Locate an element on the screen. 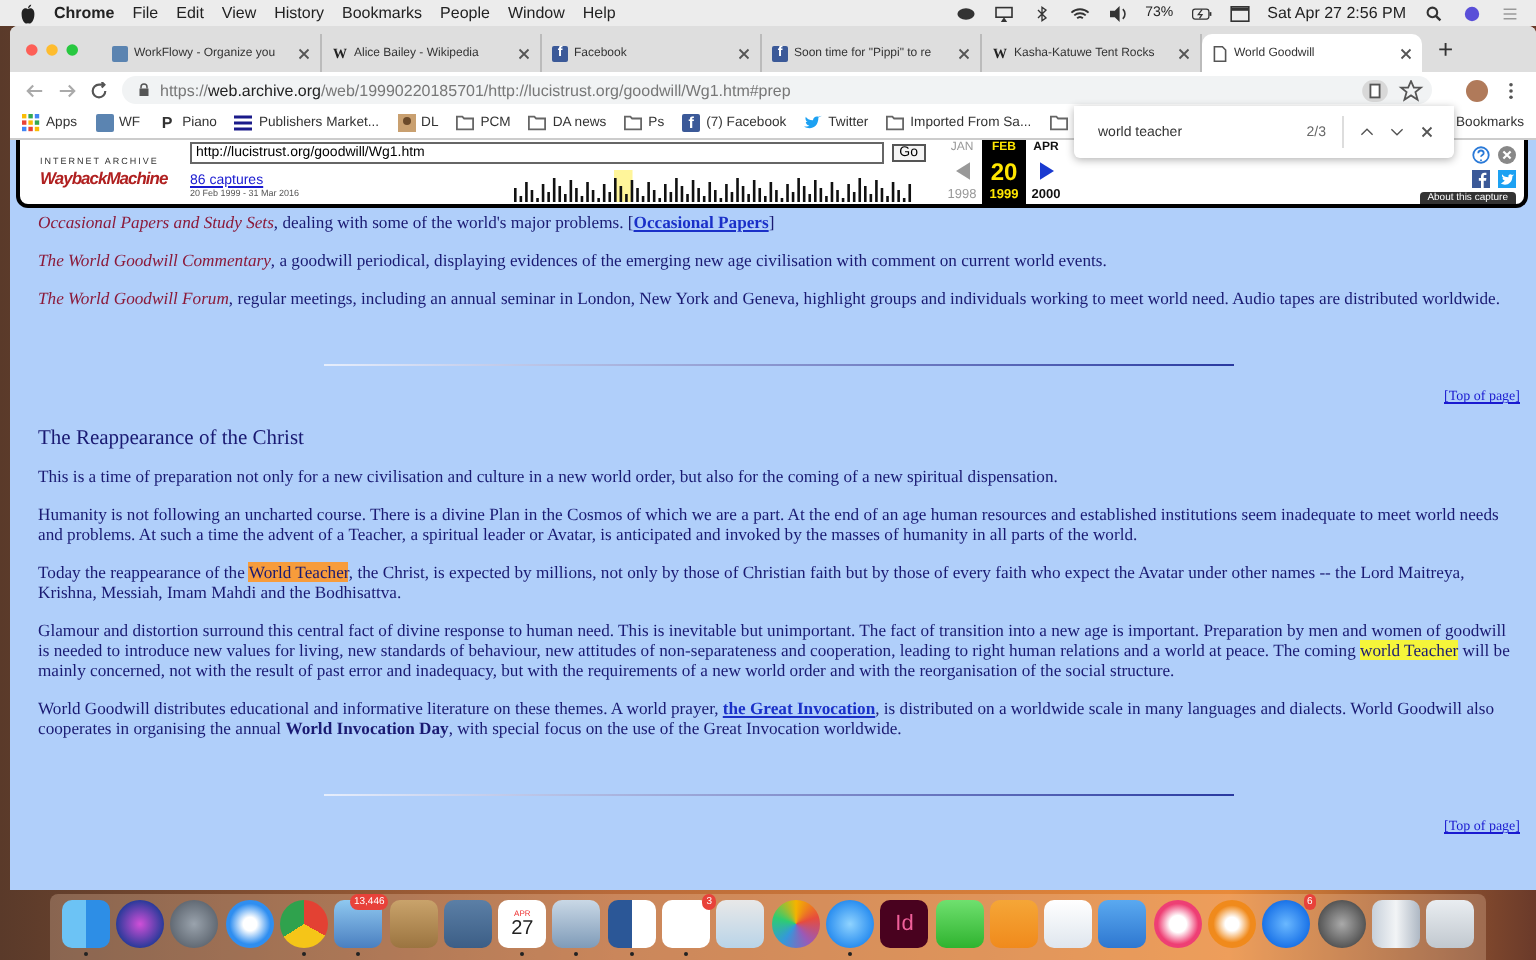  menu-item: Help is located at coordinates (599, 13).